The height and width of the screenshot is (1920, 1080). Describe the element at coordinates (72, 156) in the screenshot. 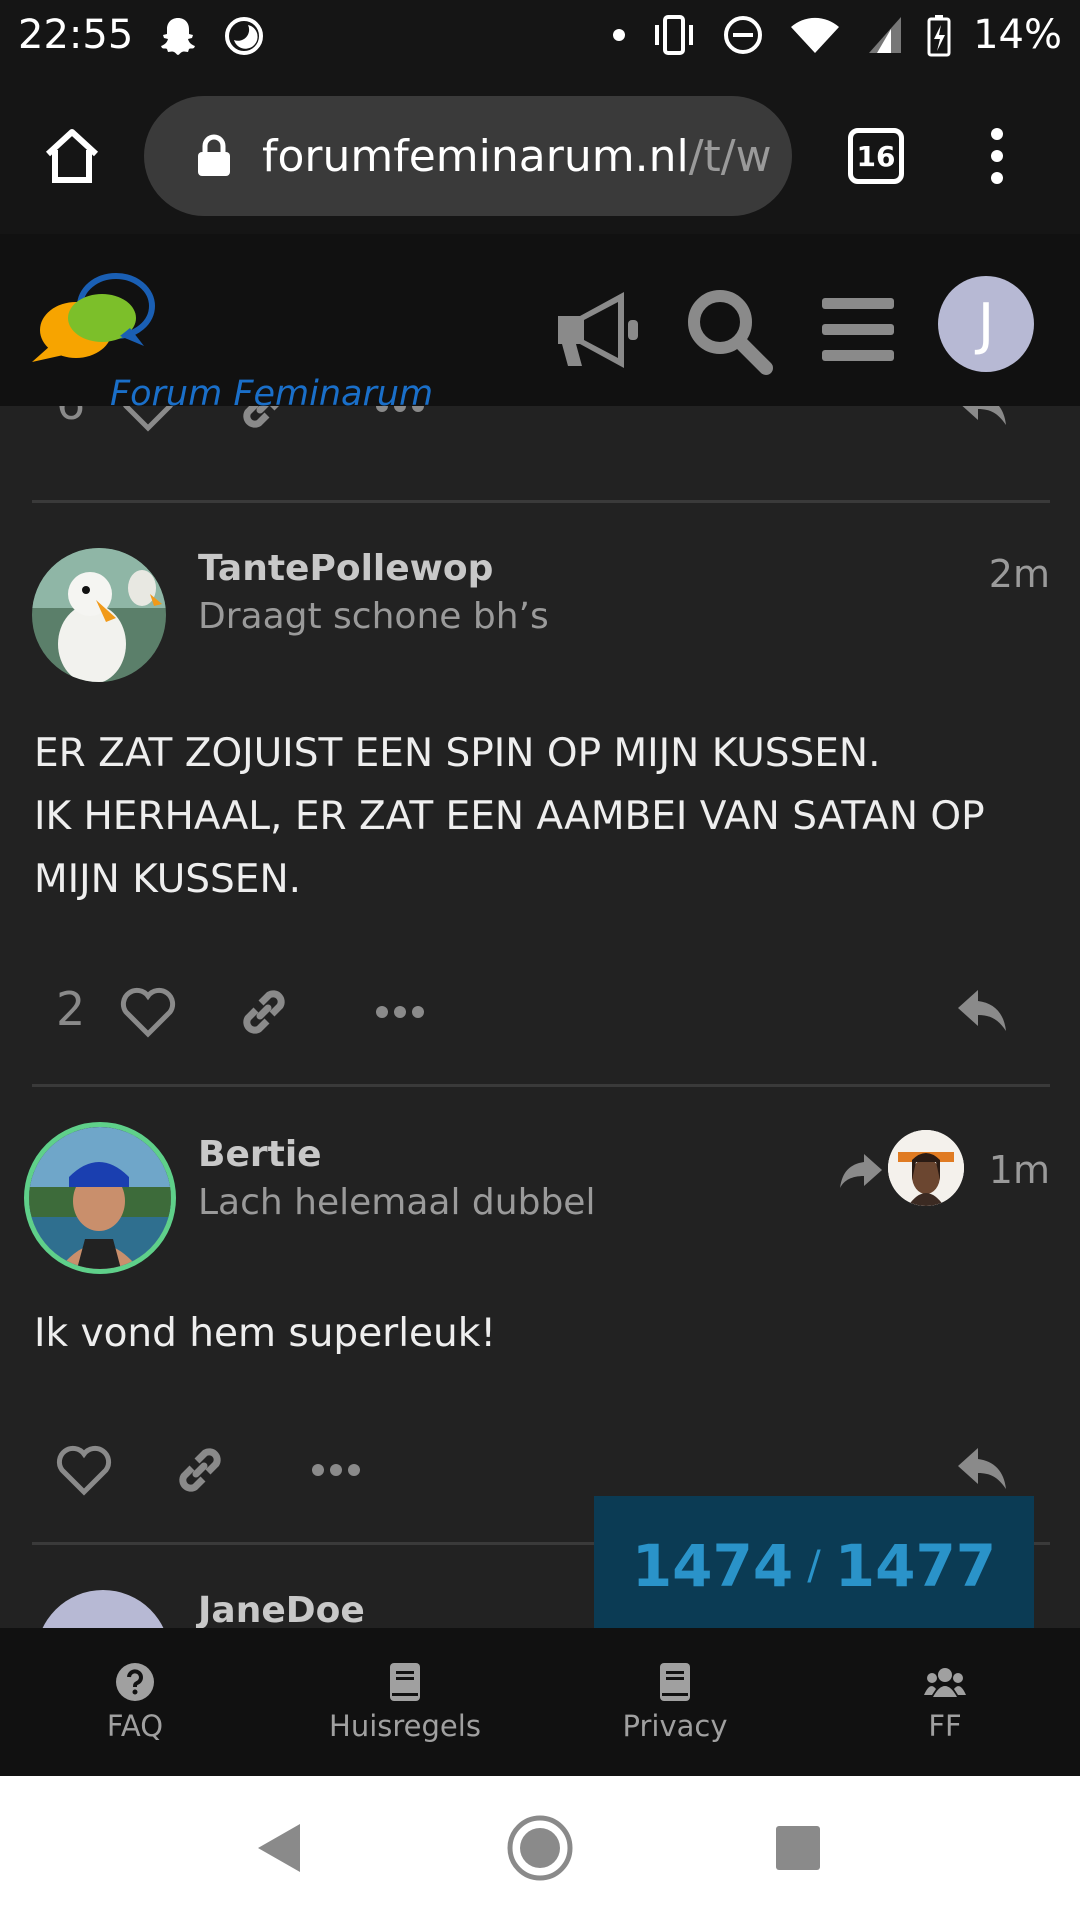

I see `home-icon` at that location.